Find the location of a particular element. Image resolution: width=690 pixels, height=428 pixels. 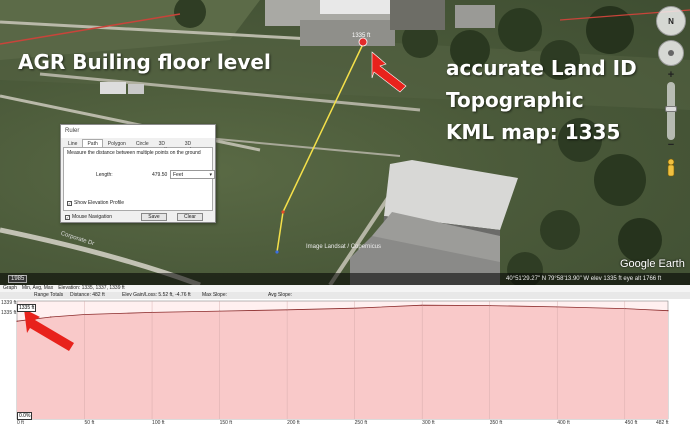

y-axis-mid-label: 1335 ft is located at coordinates (9, 313).